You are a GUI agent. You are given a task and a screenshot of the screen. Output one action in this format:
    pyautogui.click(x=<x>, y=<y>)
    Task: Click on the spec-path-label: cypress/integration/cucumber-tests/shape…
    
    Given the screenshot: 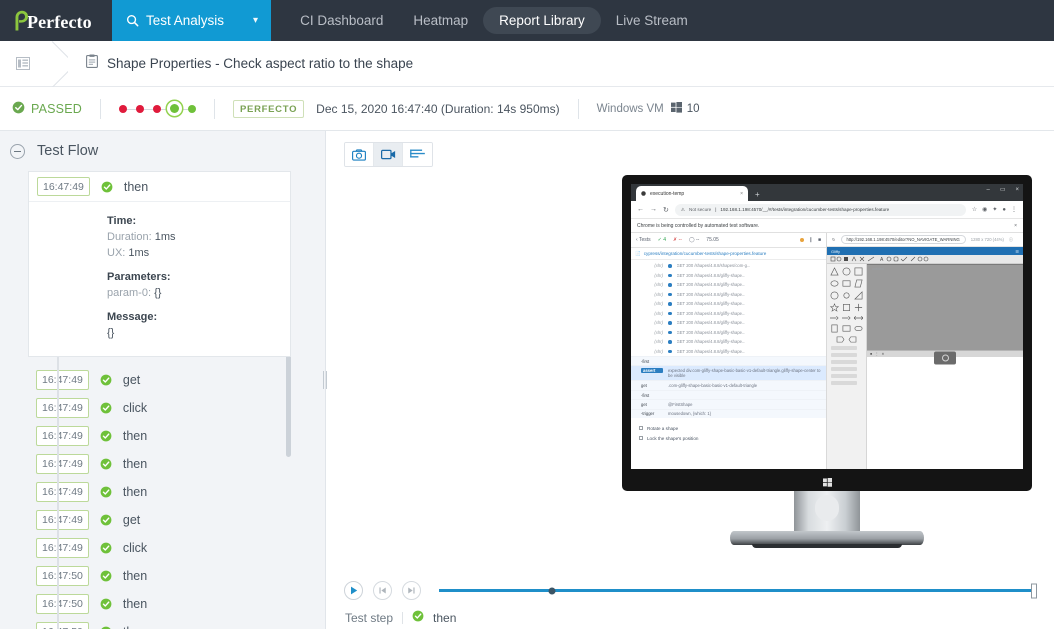 What is the action you would take?
    pyautogui.click(x=705, y=253)
    